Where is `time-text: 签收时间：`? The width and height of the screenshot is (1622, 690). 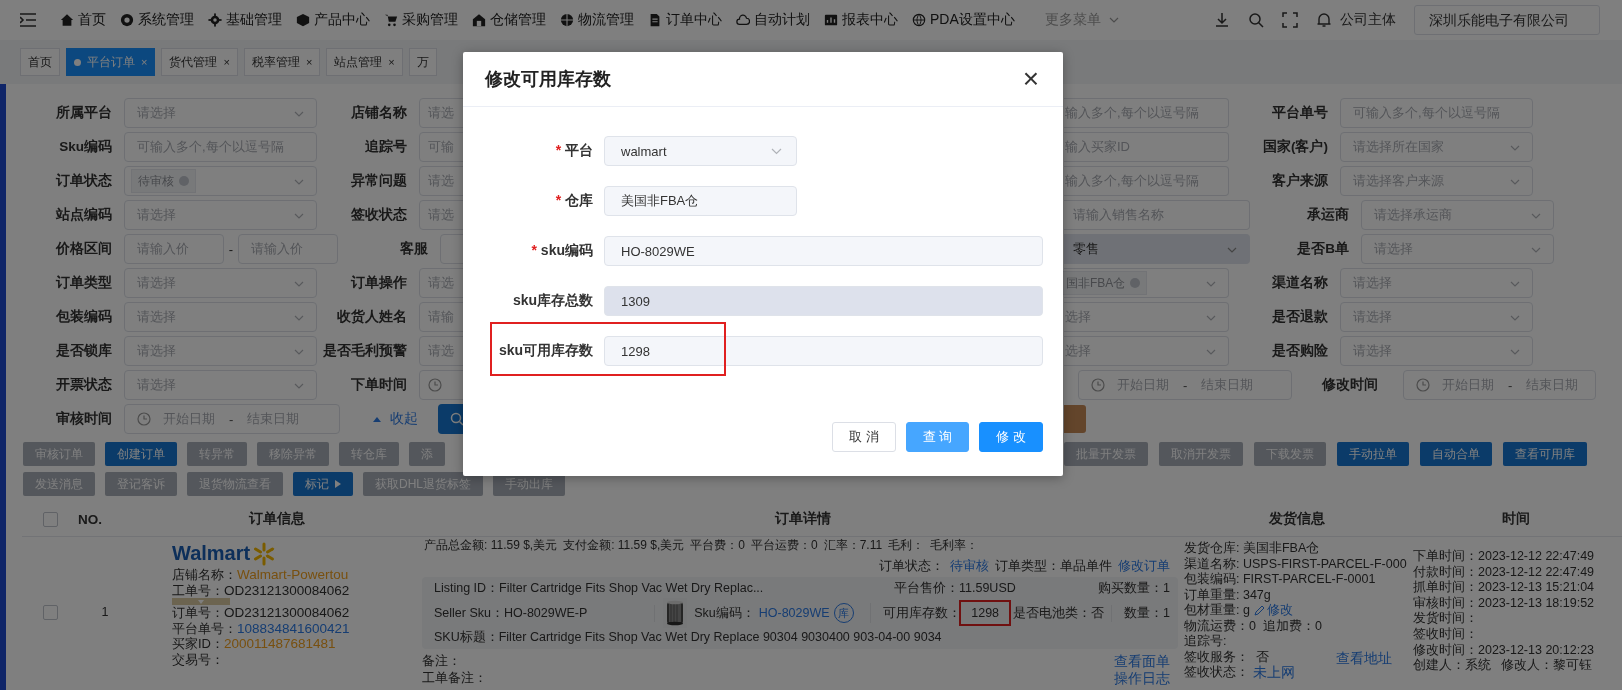
time-text: 签收时间： is located at coordinates (1446, 634).